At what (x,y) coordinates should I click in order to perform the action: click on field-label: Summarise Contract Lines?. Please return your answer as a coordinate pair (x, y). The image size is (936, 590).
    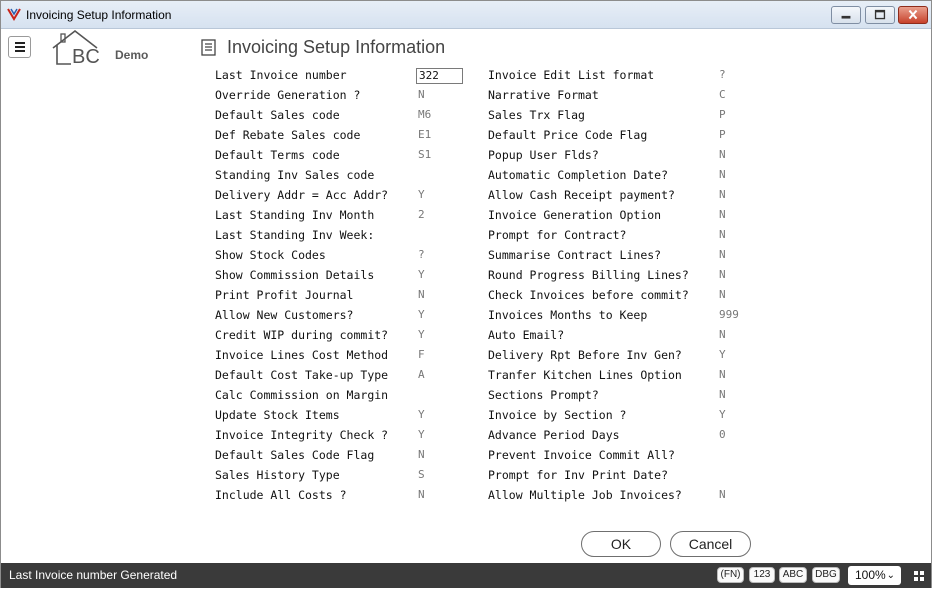
    Looking at the image, I should click on (575, 255).